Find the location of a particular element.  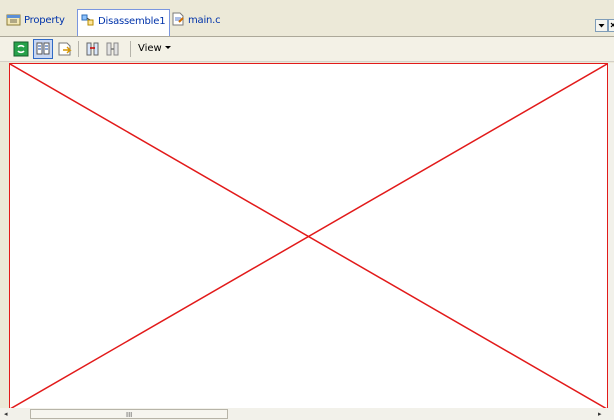

step-over-button is located at coordinates (113, 49).